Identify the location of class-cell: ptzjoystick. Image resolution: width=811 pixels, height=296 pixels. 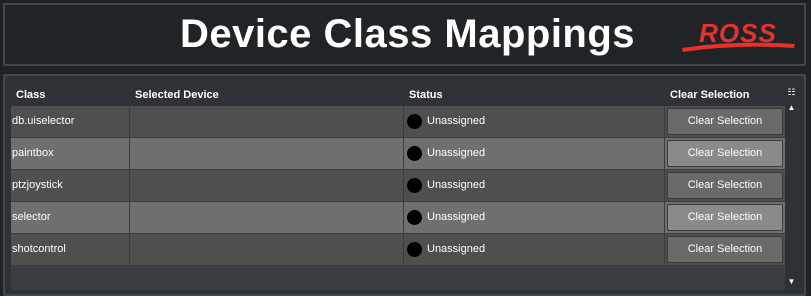
(70, 186).